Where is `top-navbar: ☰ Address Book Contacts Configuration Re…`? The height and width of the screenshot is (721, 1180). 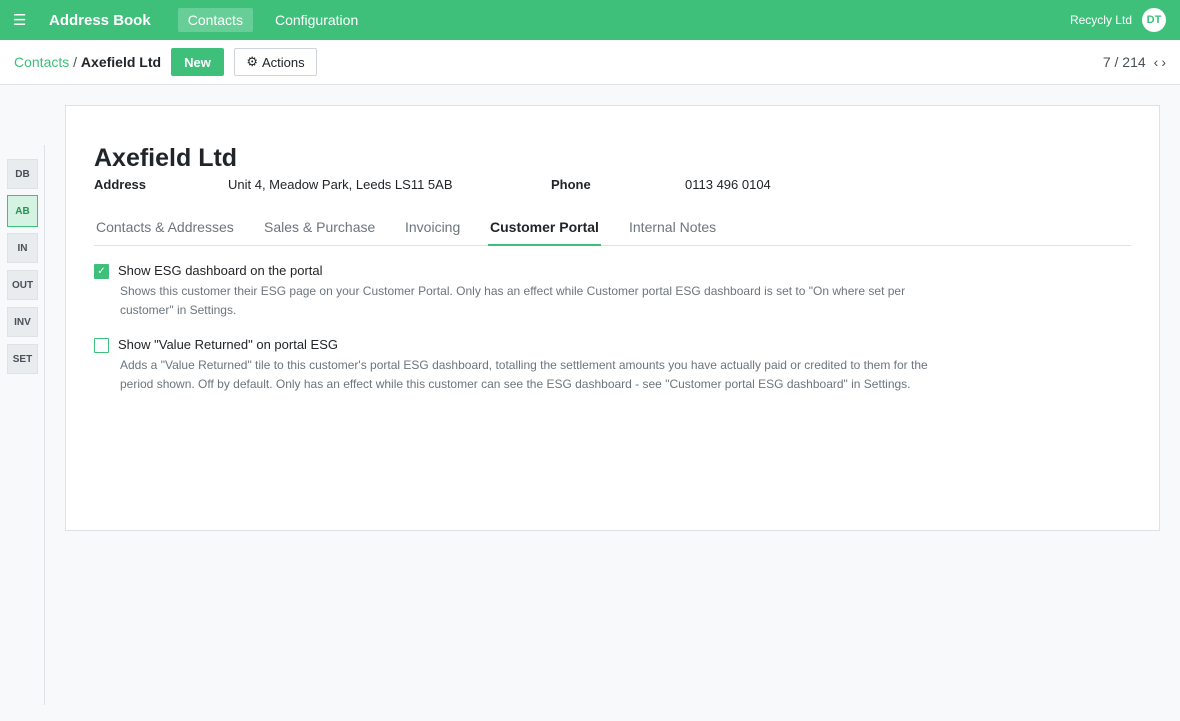 top-navbar: ☰ Address Book Contacts Configuration Re… is located at coordinates (590, 20).